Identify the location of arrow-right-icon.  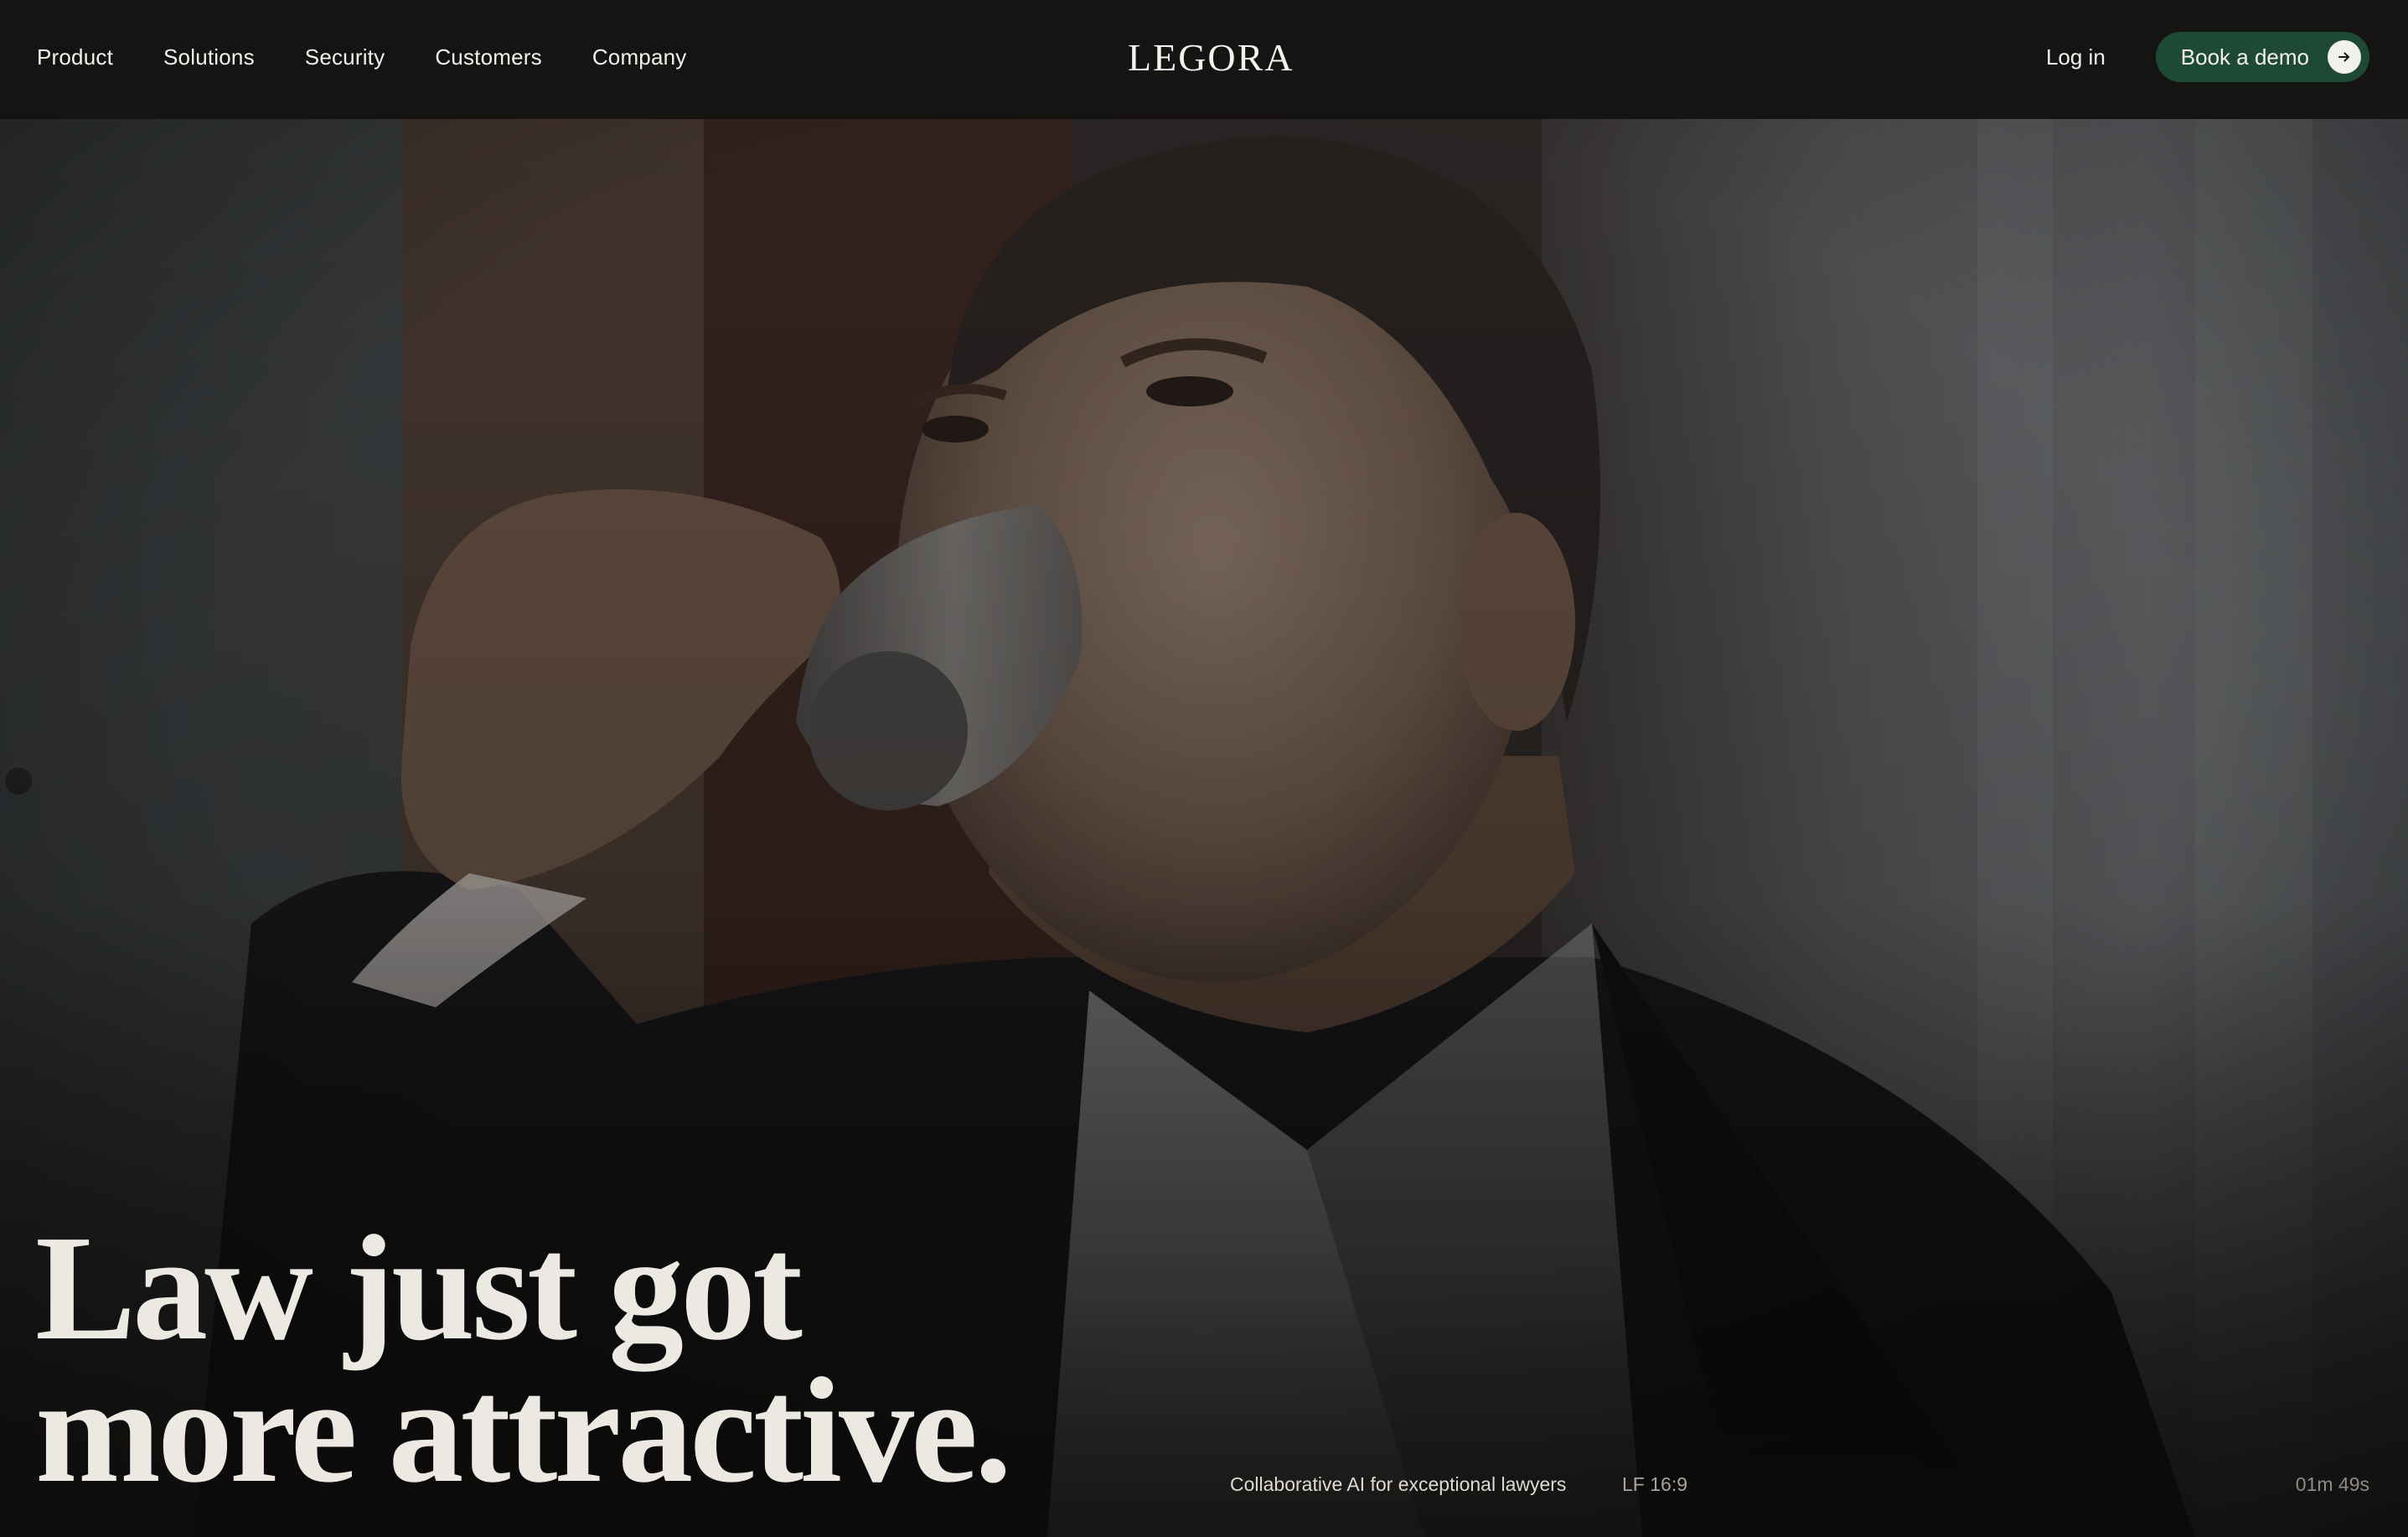
(2344, 57).